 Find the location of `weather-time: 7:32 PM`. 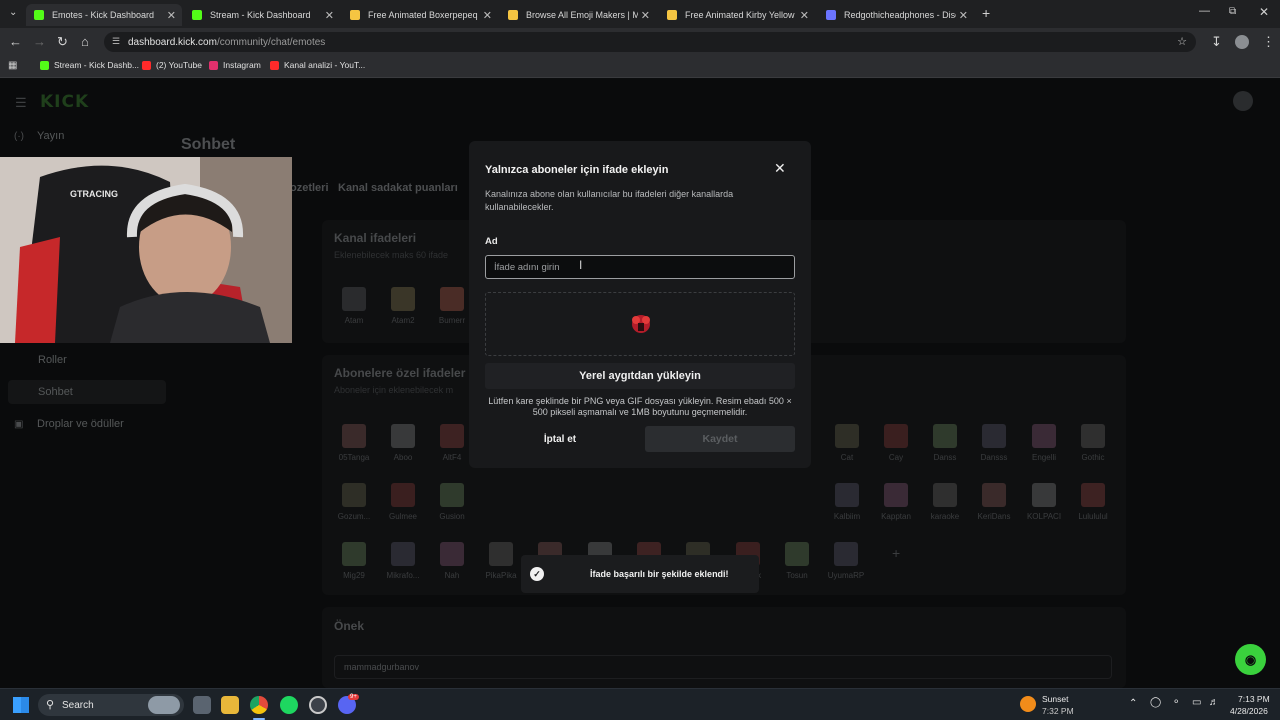

weather-time: 7:32 PM is located at coordinates (1058, 711).